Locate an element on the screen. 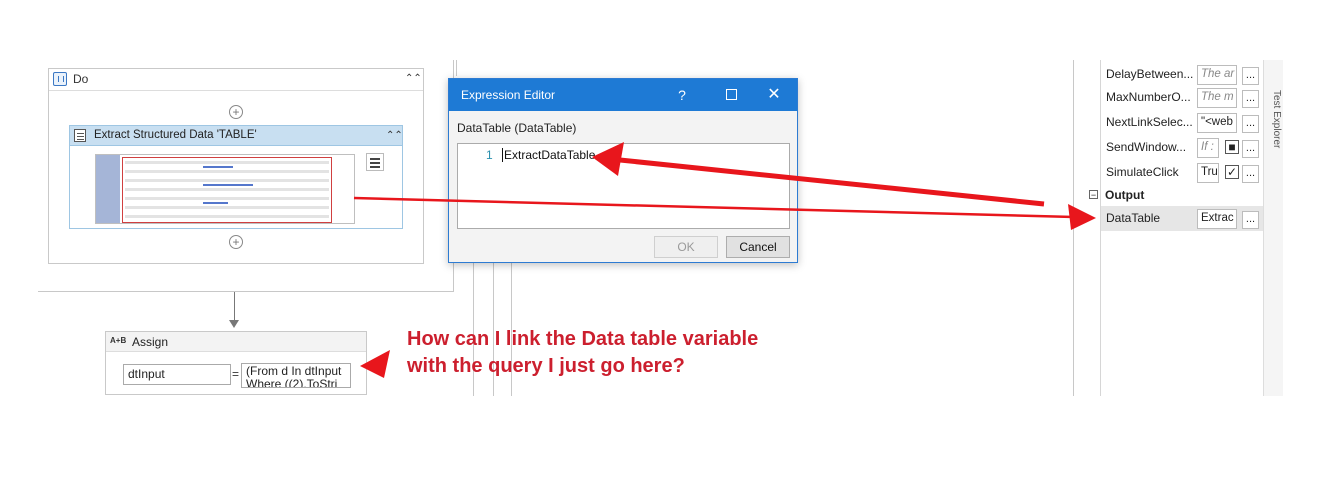 The width and height of the screenshot is (1325, 477). arrow-to-expression is located at coordinates (832, 182).